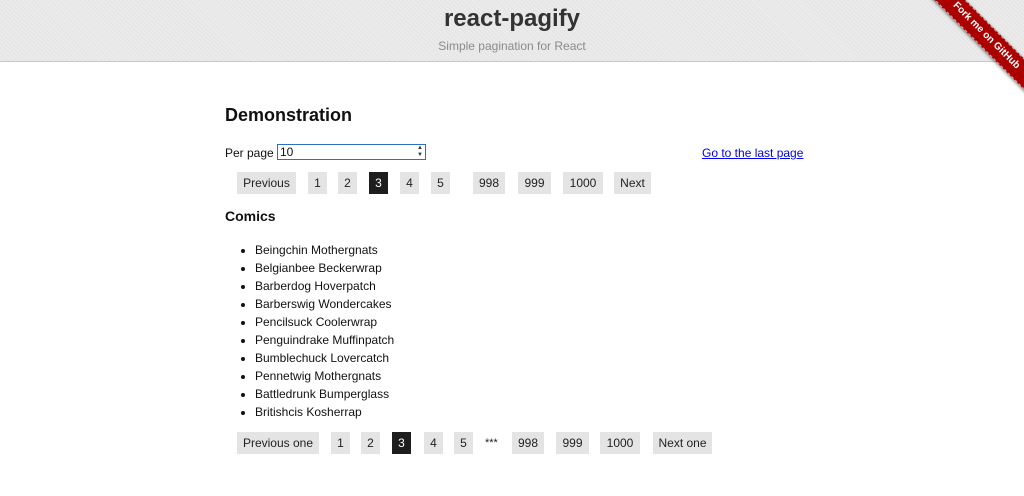 The height and width of the screenshot is (496, 1024). I want to click on per-page-control: Per page 10 ▲ ▼, so click(325, 152).